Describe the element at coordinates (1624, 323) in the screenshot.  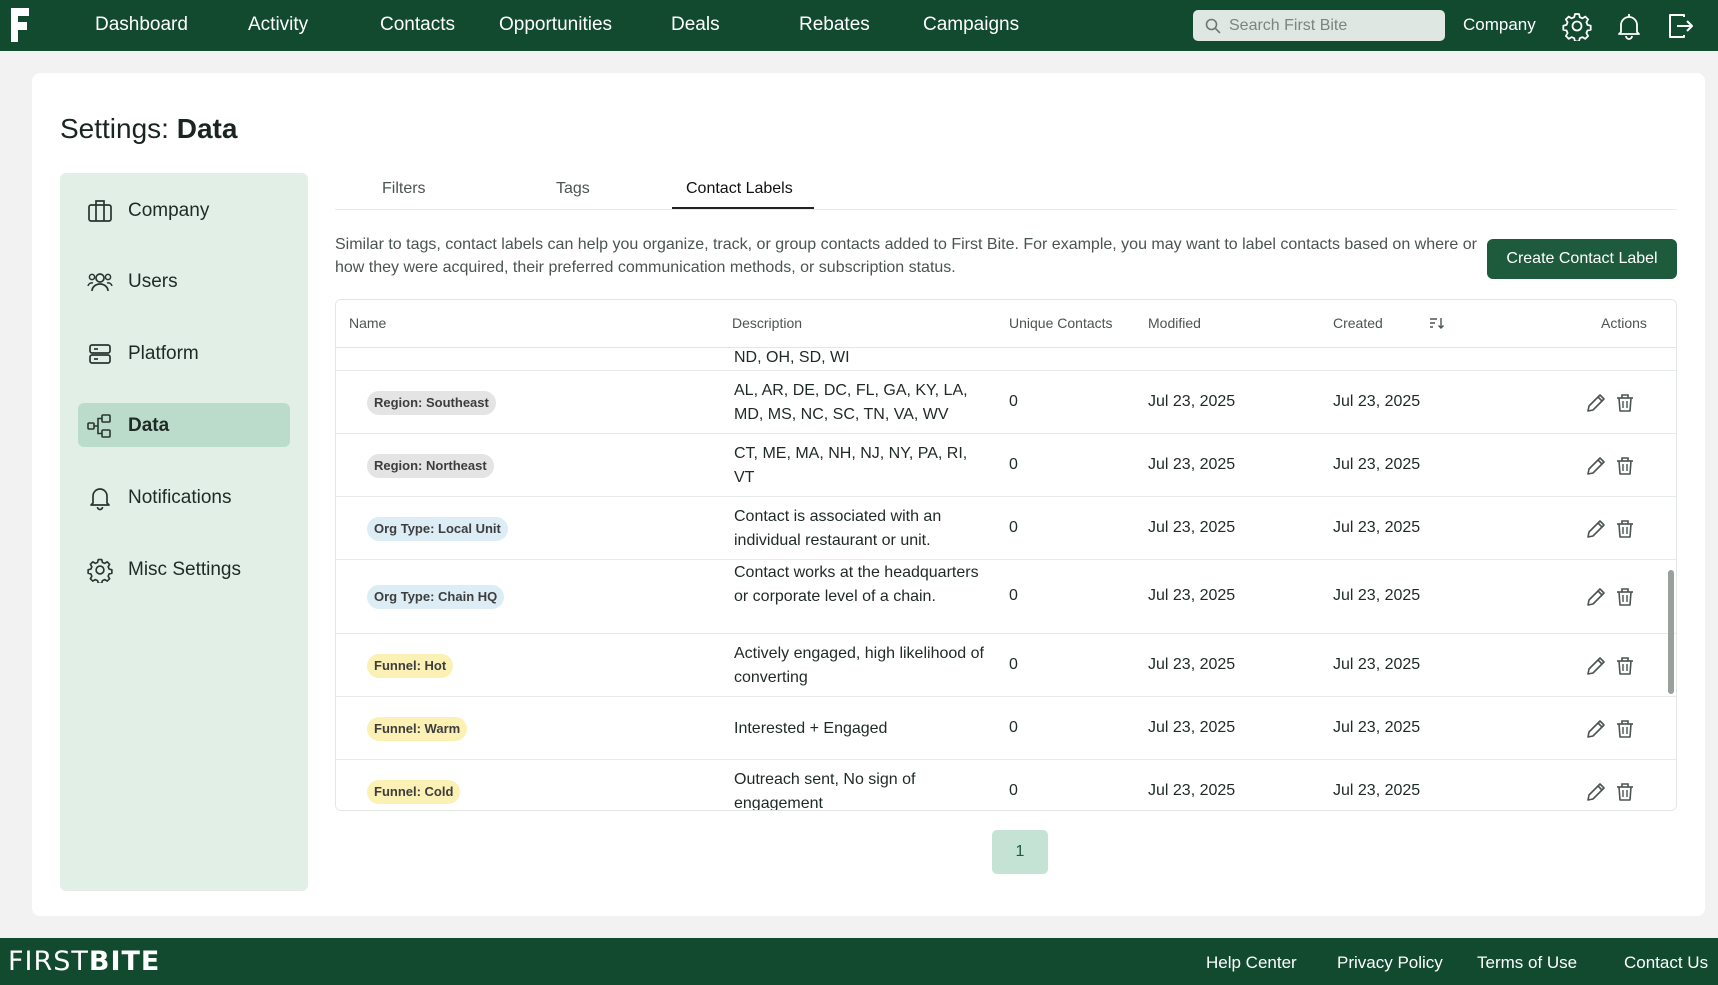
I see `column-header-actions: Actions` at that location.